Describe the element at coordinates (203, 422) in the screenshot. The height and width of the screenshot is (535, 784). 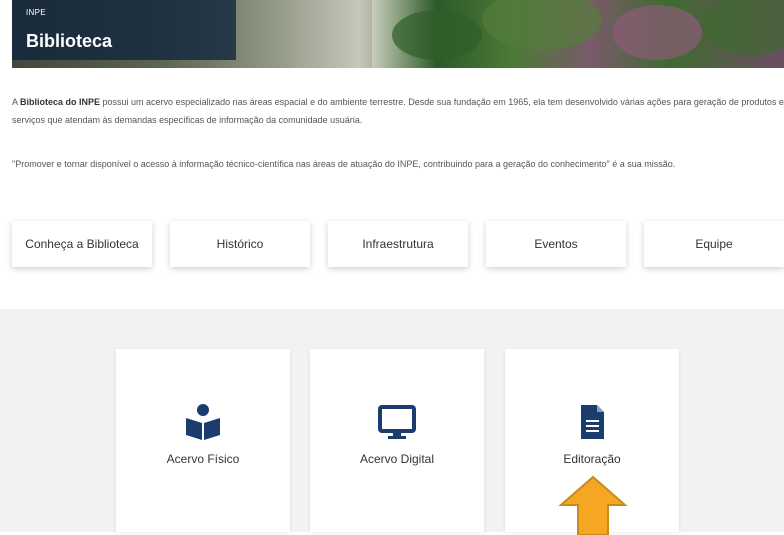
I see `book-reader-icon` at that location.